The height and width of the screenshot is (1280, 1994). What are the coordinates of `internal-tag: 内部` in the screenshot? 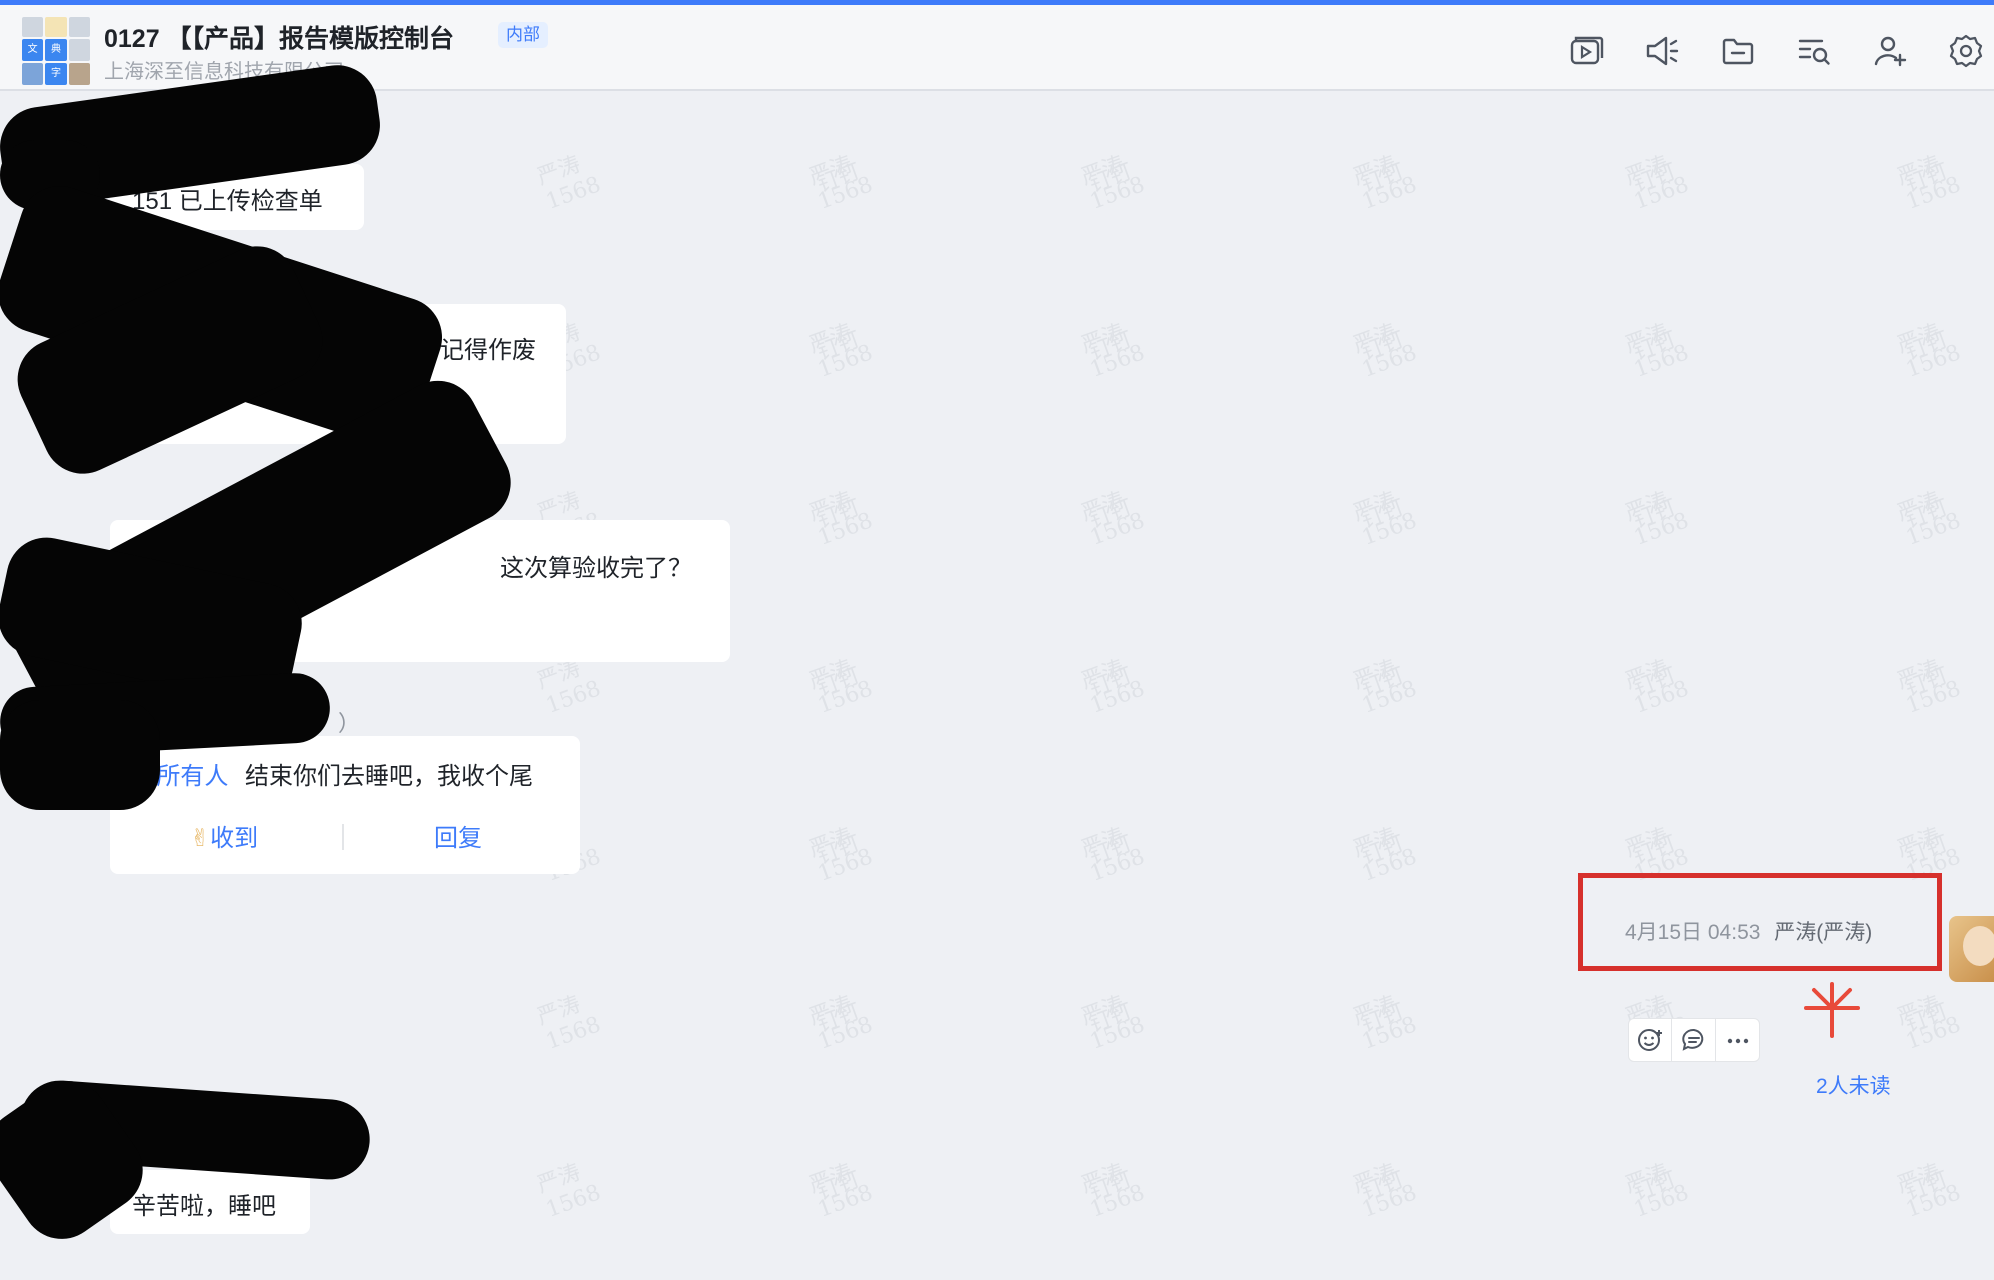 It's located at (523, 35).